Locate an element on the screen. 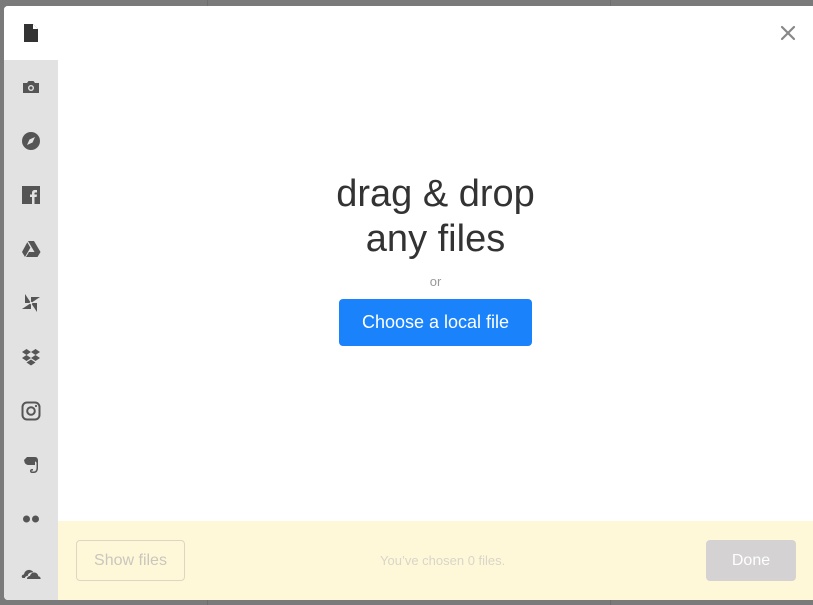 This screenshot has height=605, width=813. google-drive-icon is located at coordinates (31, 249).